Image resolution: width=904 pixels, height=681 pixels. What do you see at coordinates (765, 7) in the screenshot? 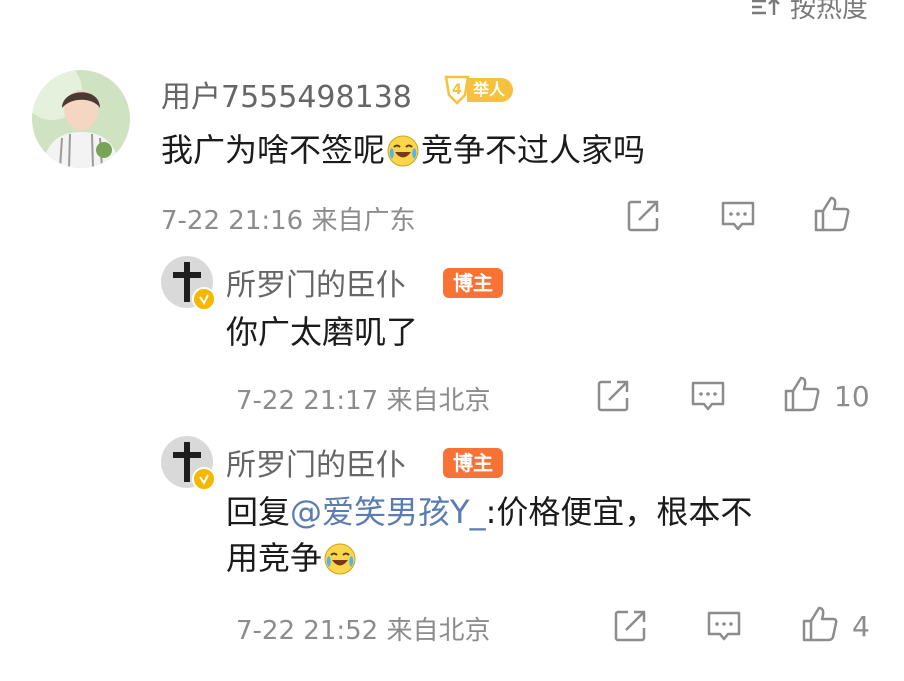
I see `sort-icon` at bounding box center [765, 7].